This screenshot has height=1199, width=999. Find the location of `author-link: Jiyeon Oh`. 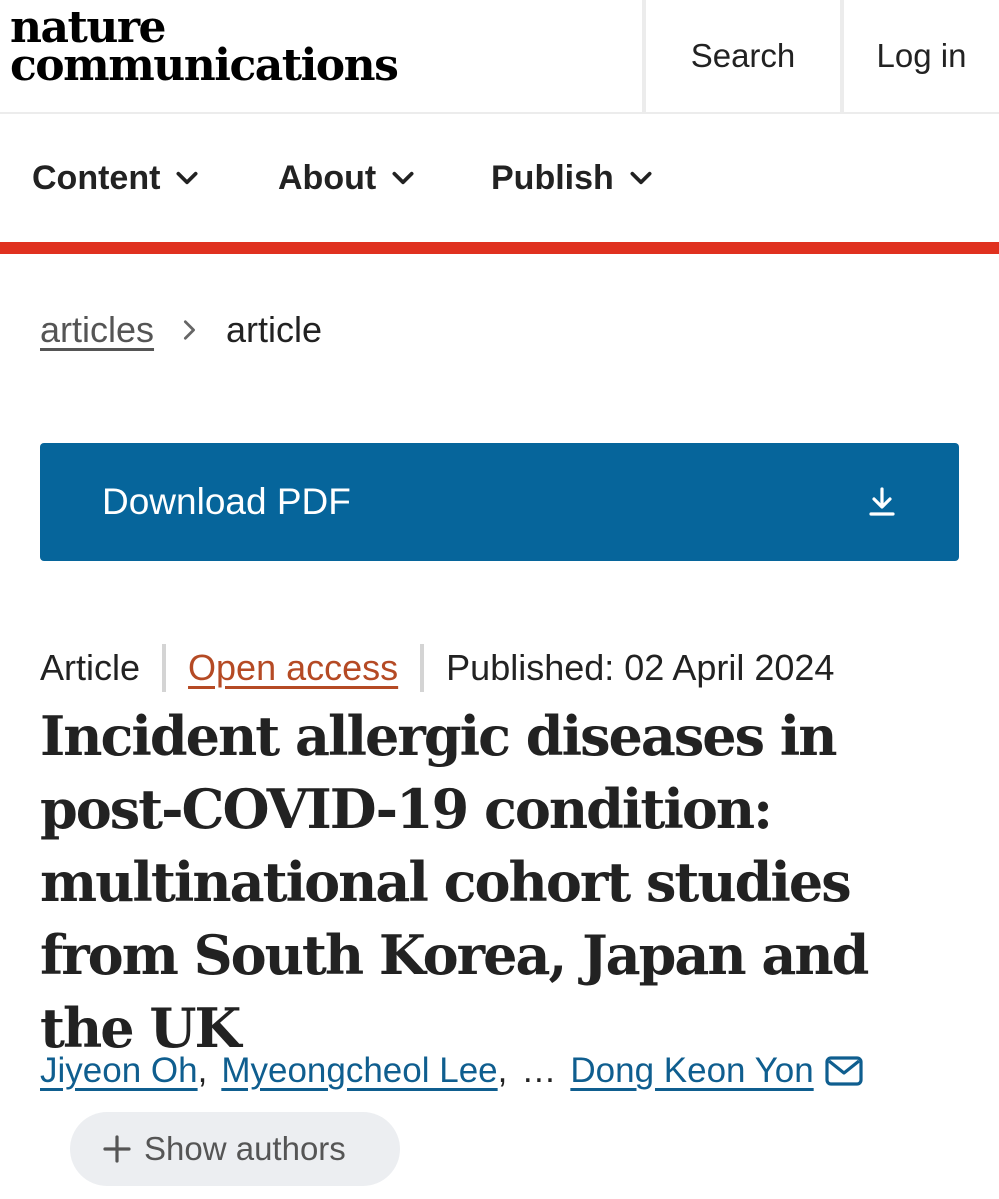

author-link: Jiyeon Oh is located at coordinates (119, 1071).